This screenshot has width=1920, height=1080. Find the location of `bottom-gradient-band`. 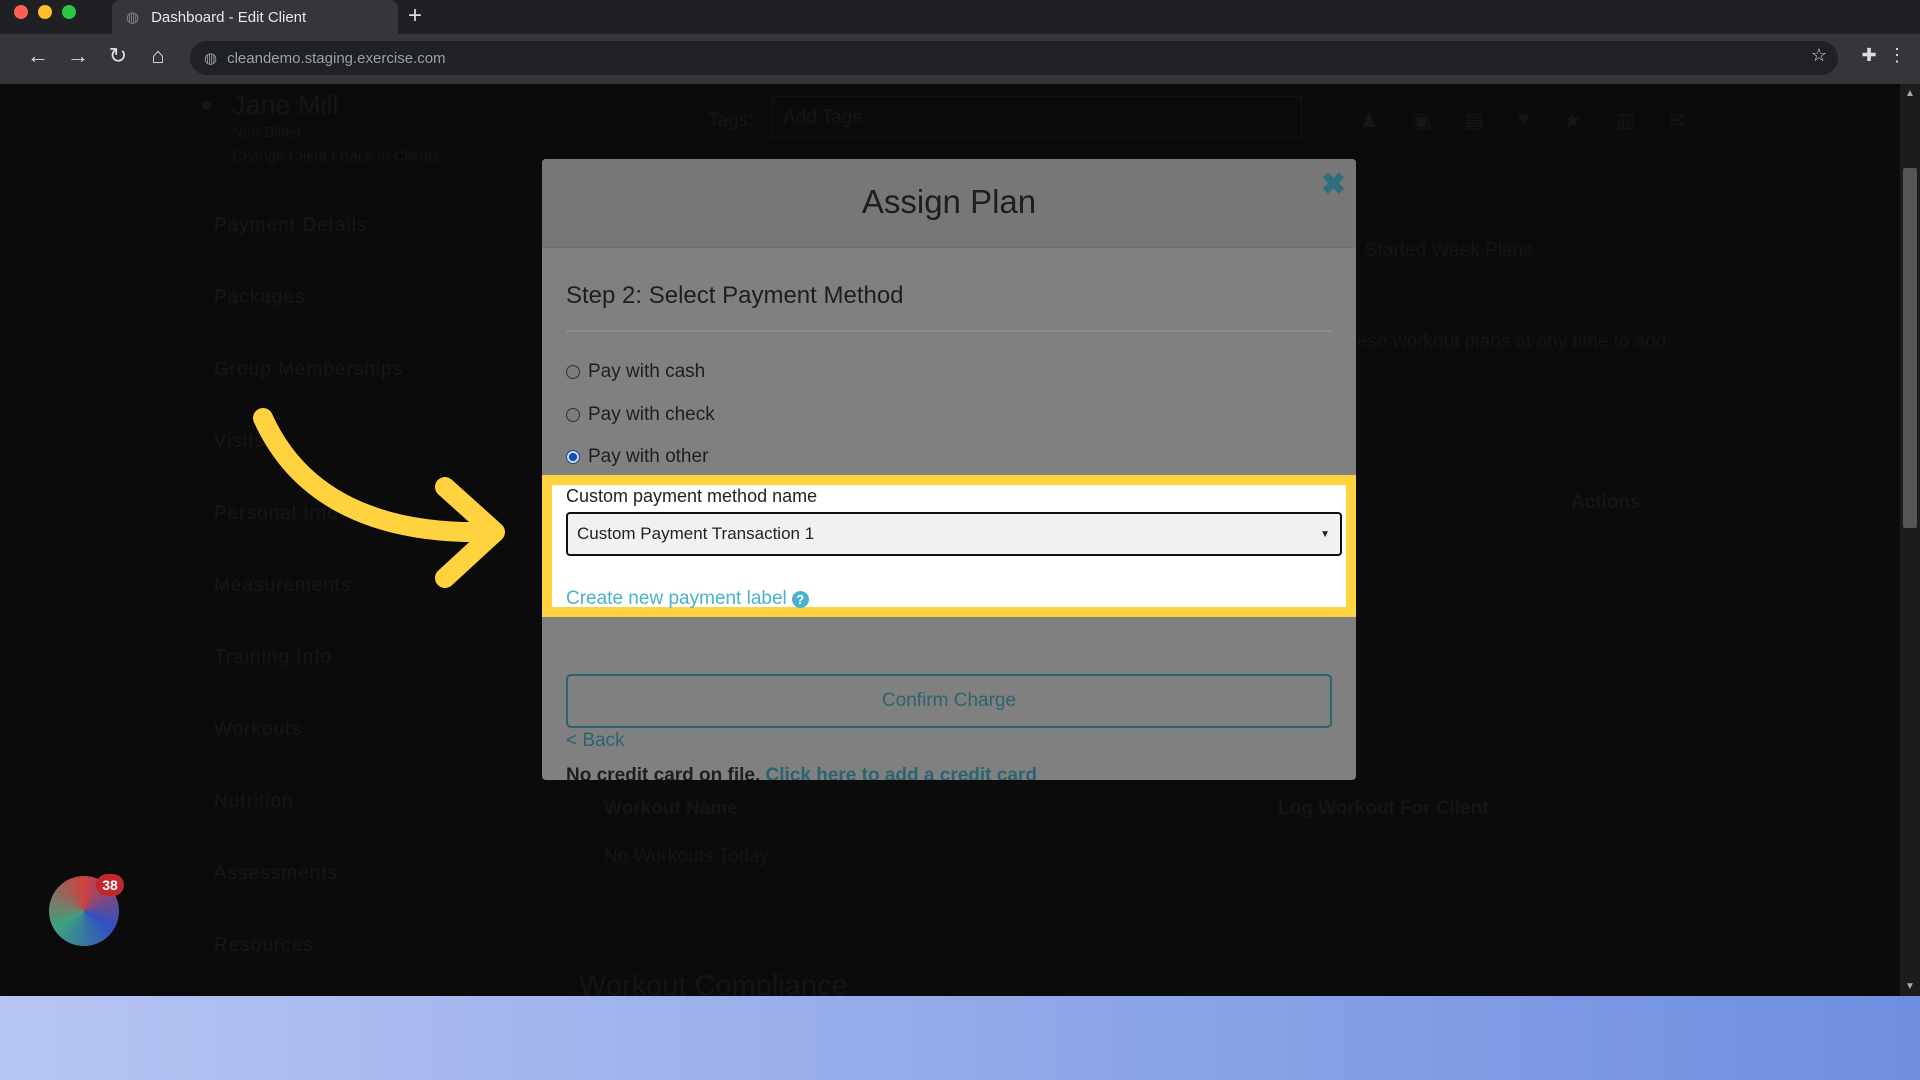

bottom-gradient-band is located at coordinates (960, 1038).